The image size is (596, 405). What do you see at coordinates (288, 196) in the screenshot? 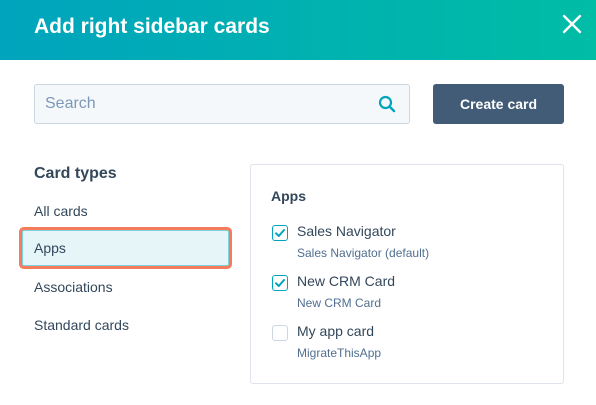
I see `apps-panel-heading: Apps` at bounding box center [288, 196].